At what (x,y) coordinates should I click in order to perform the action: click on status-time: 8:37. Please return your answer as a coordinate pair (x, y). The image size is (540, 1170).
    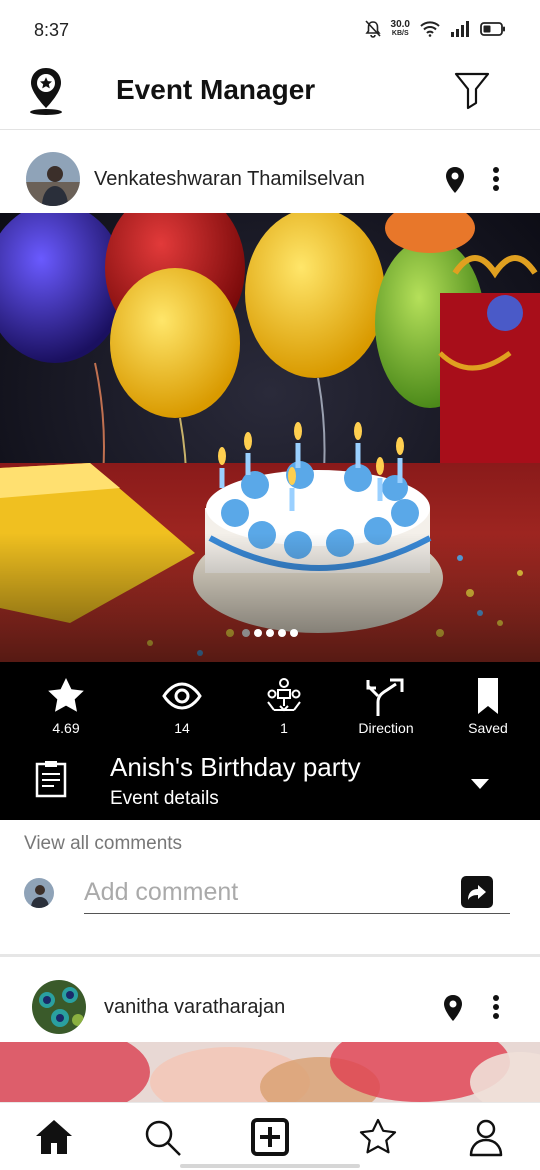
    Looking at the image, I should click on (52, 29).